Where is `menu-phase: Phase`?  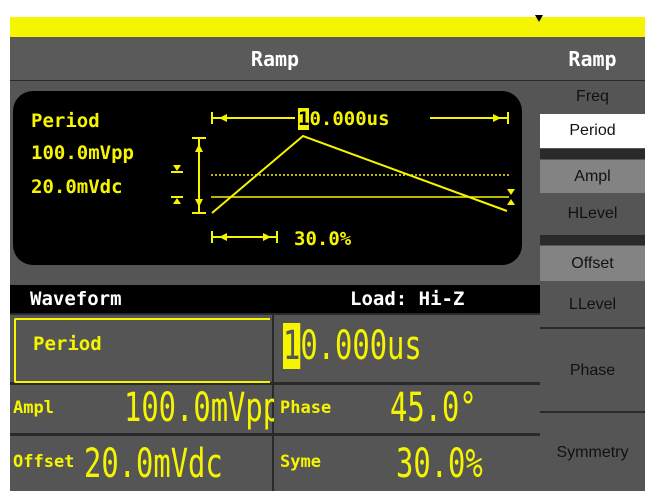 menu-phase: Phase is located at coordinates (592, 370).